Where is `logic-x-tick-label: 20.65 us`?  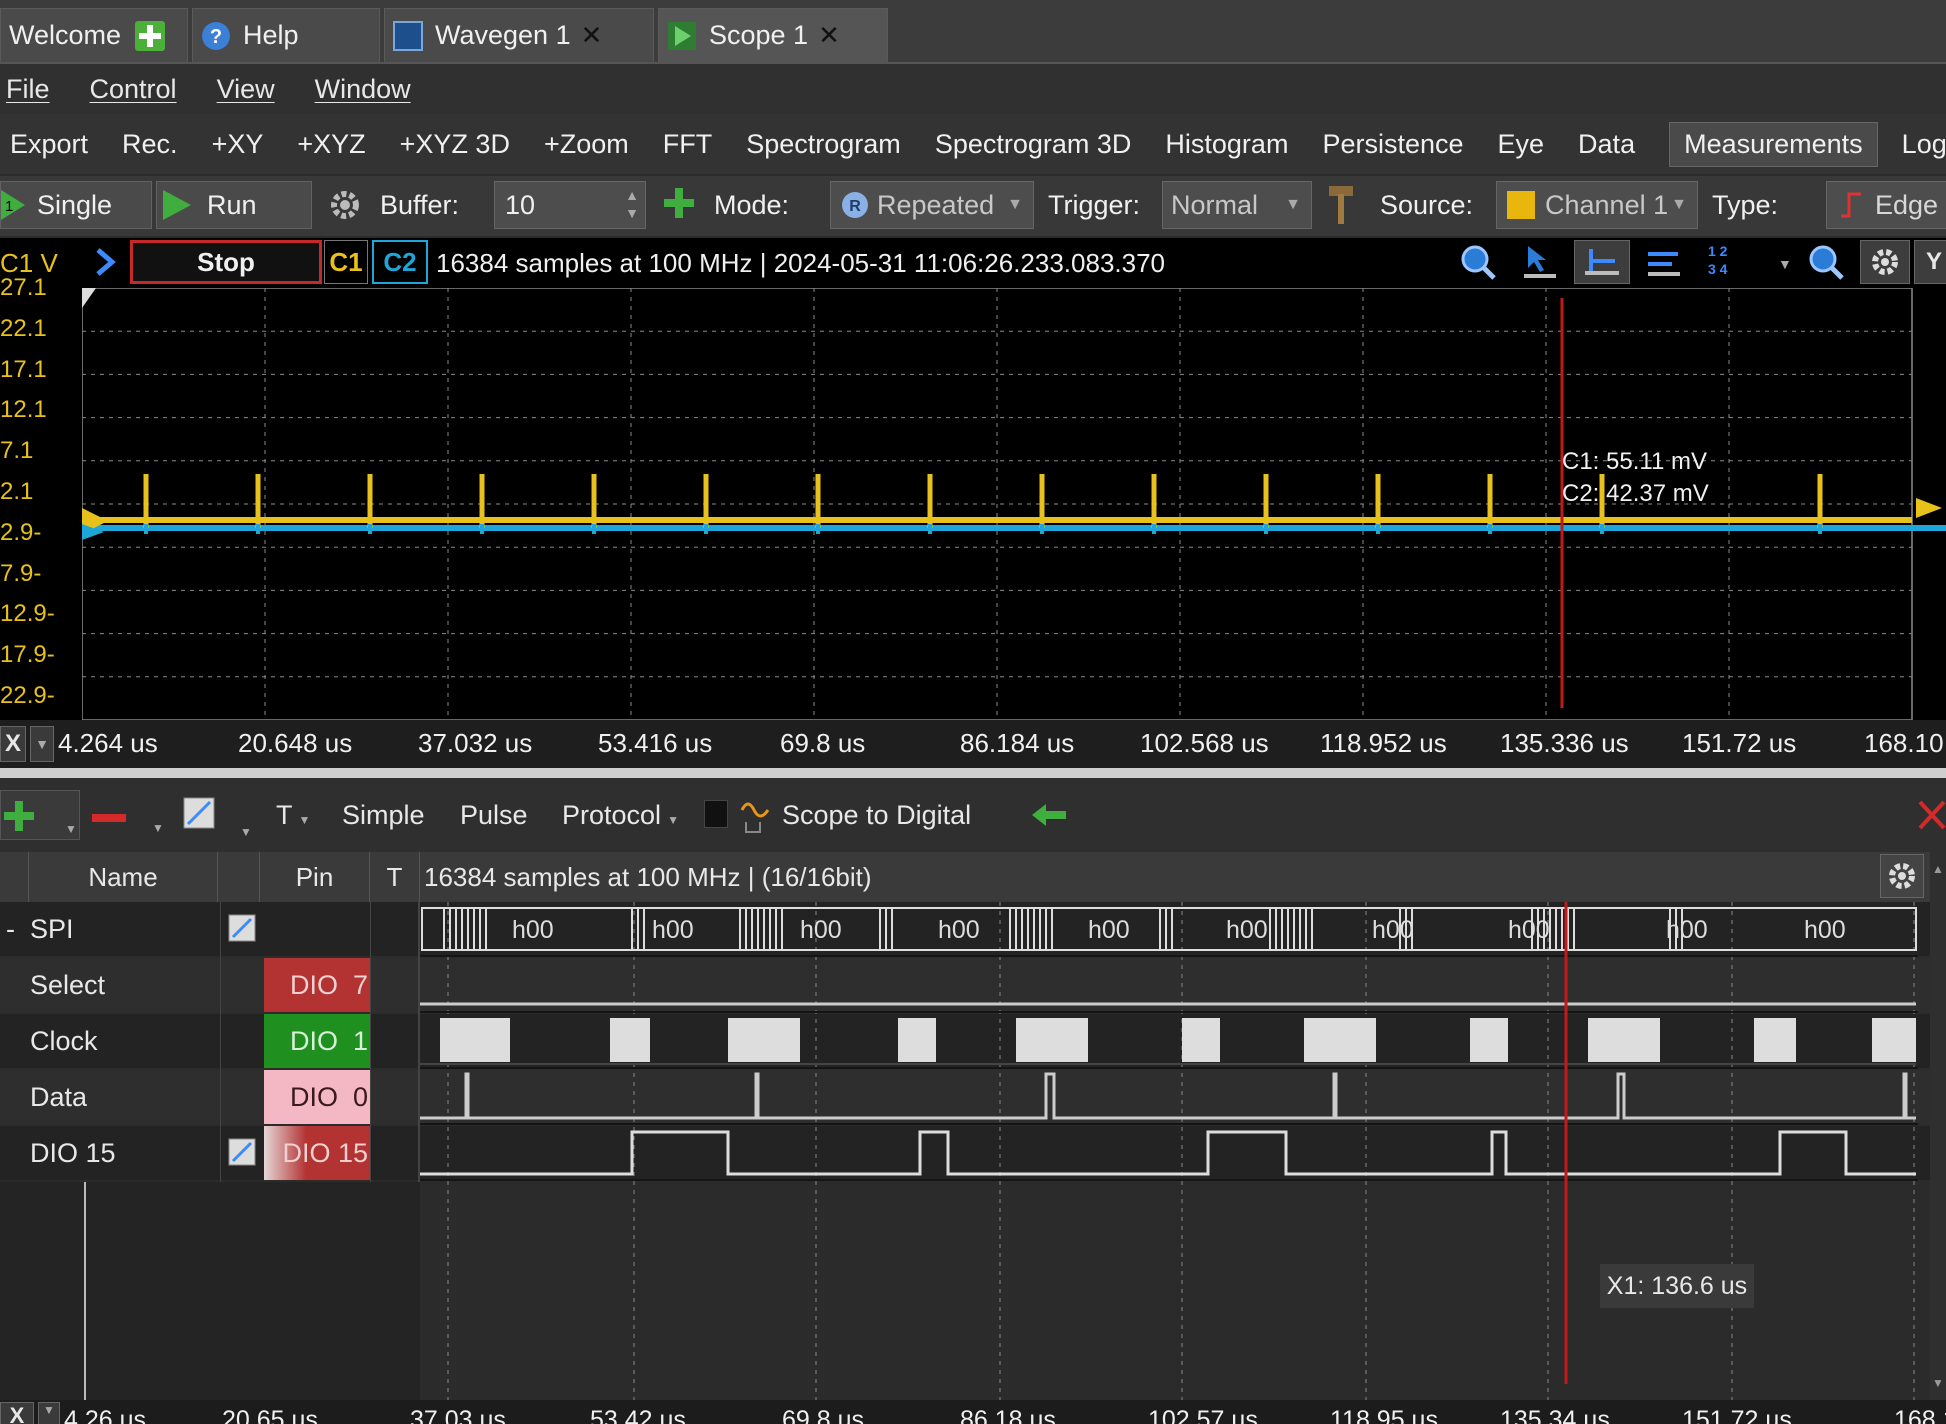
logic-x-tick-label: 20.65 us is located at coordinates (270, 1415).